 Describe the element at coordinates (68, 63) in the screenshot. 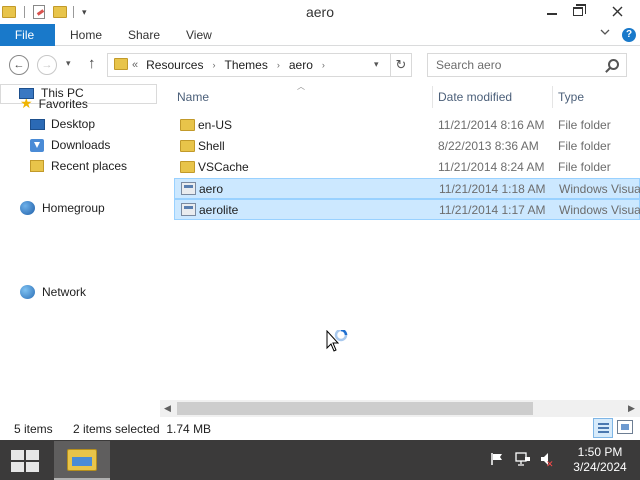

I see `recent-locations-dropdown: ▾` at that location.